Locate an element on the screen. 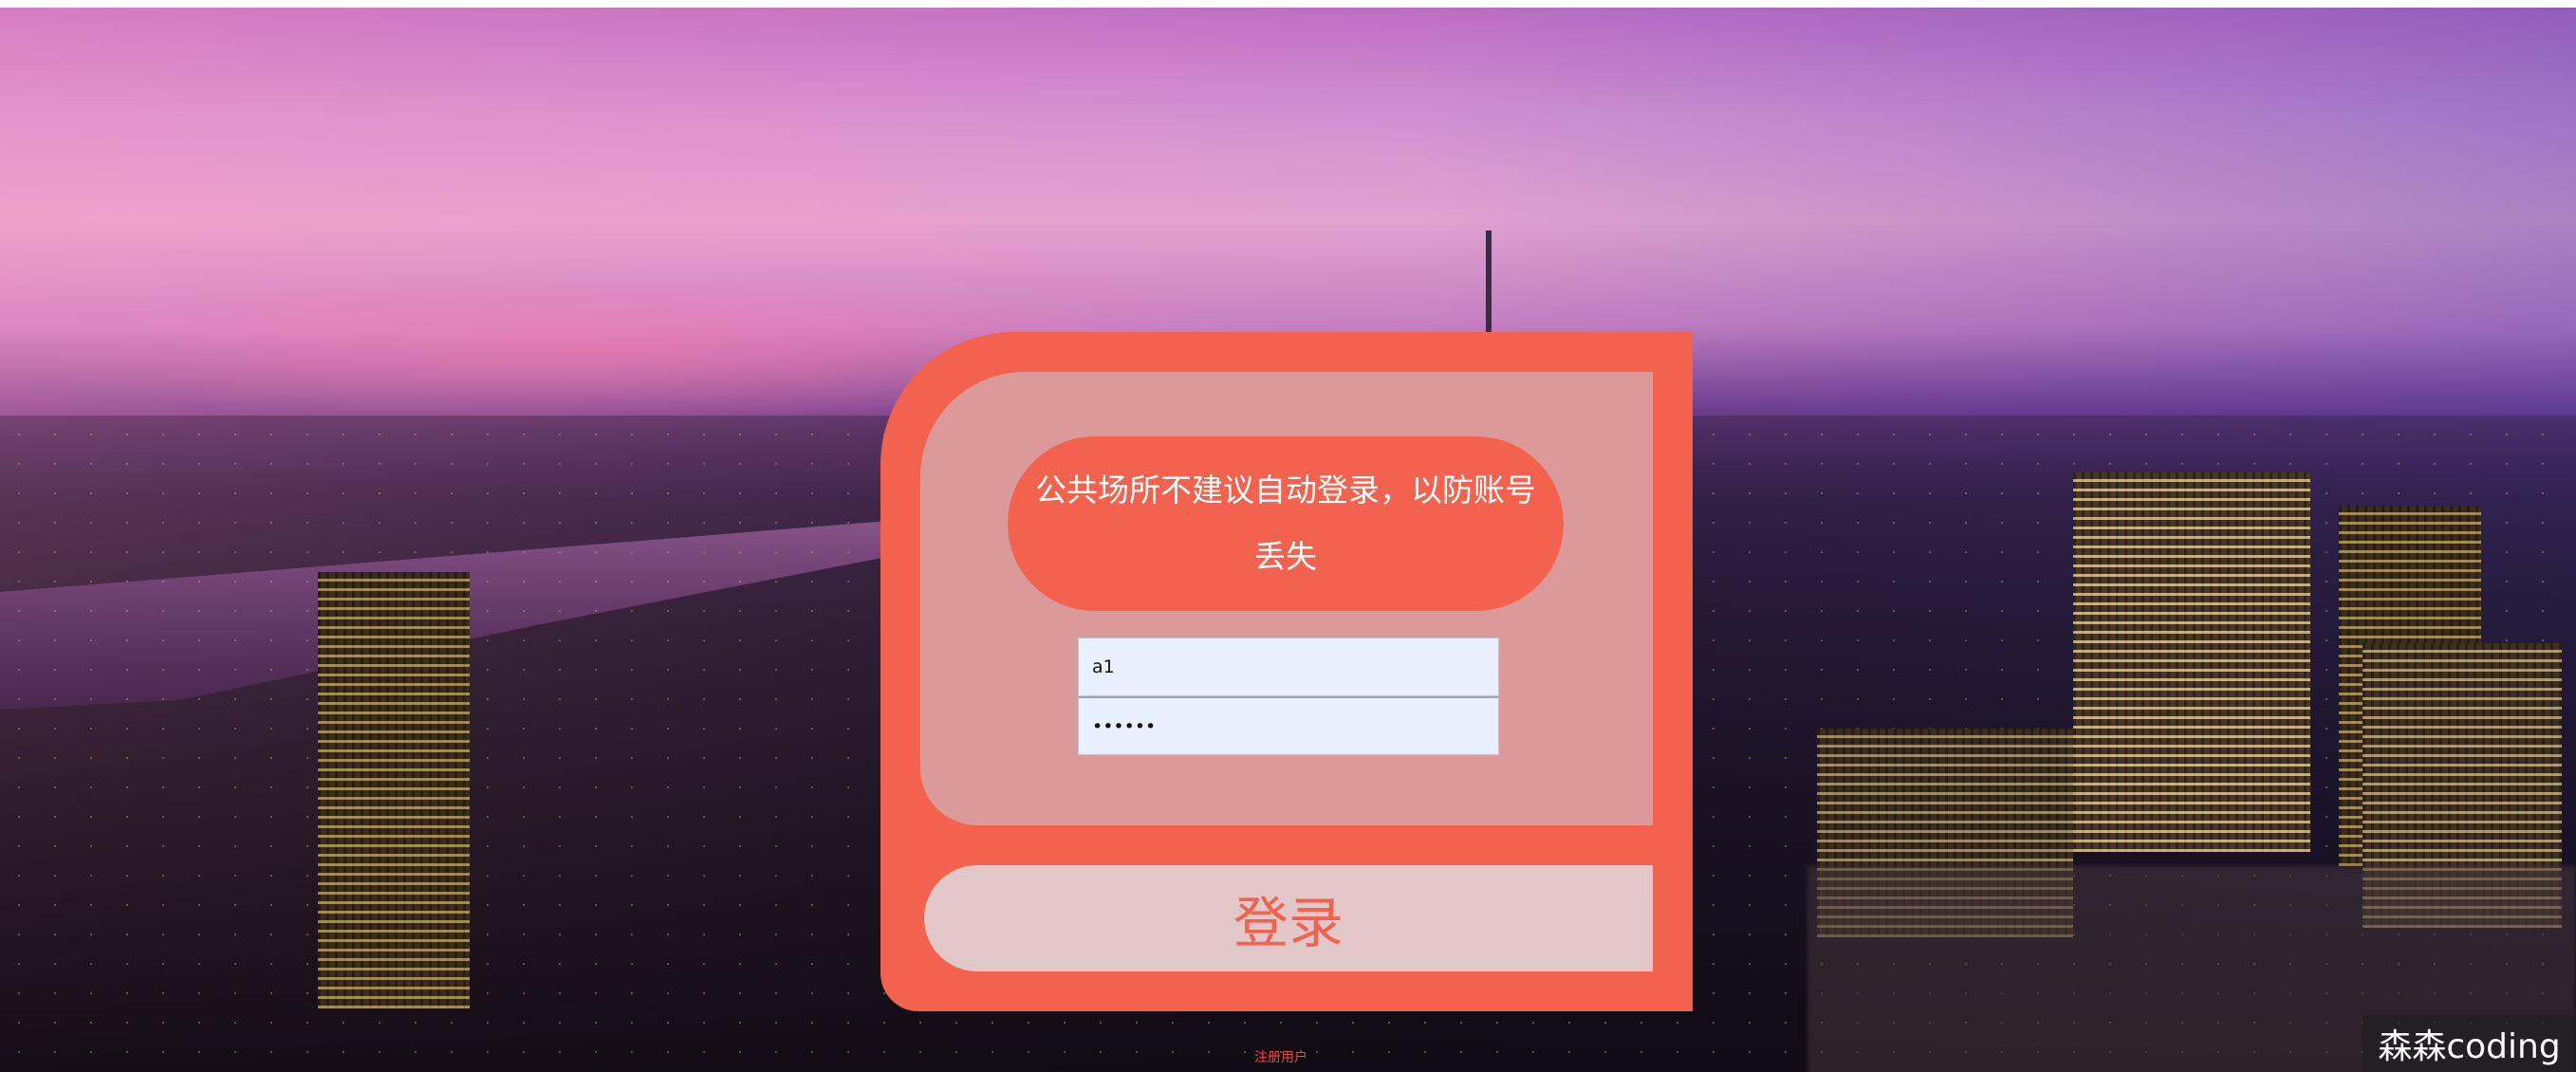  watermark: 森森coding is located at coordinates (2469, 1043).